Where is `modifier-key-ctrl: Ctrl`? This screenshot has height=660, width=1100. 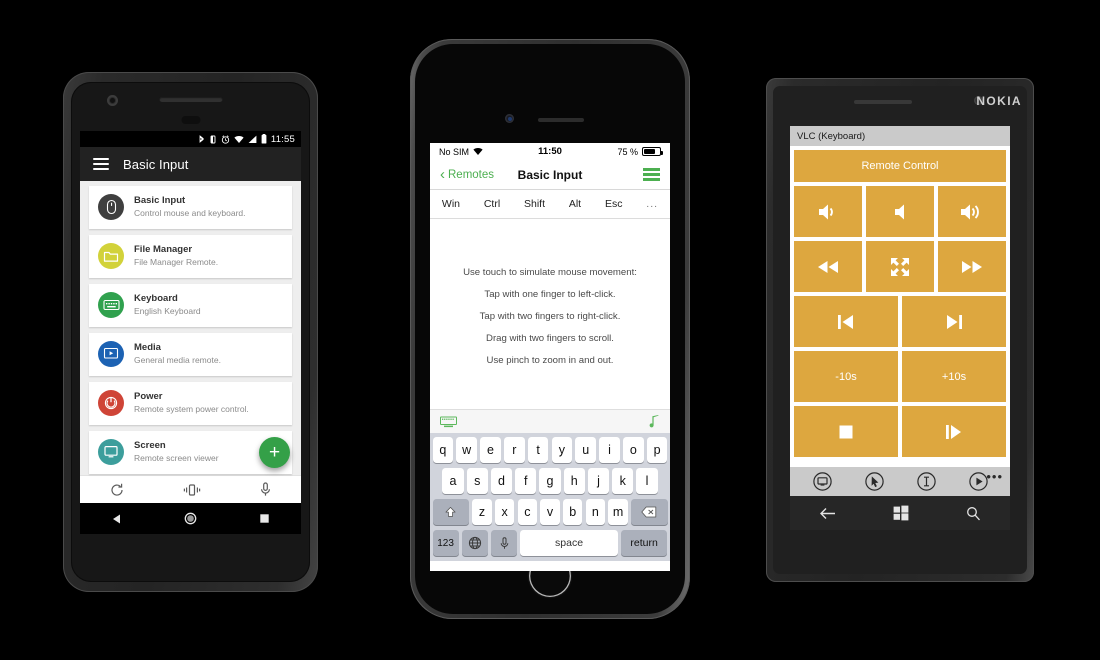 modifier-key-ctrl: Ctrl is located at coordinates (492, 204).